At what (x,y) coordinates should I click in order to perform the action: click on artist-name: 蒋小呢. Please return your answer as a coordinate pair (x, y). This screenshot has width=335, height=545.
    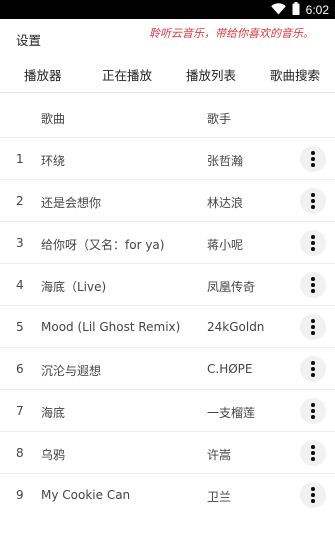
    Looking at the image, I should click on (225, 245).